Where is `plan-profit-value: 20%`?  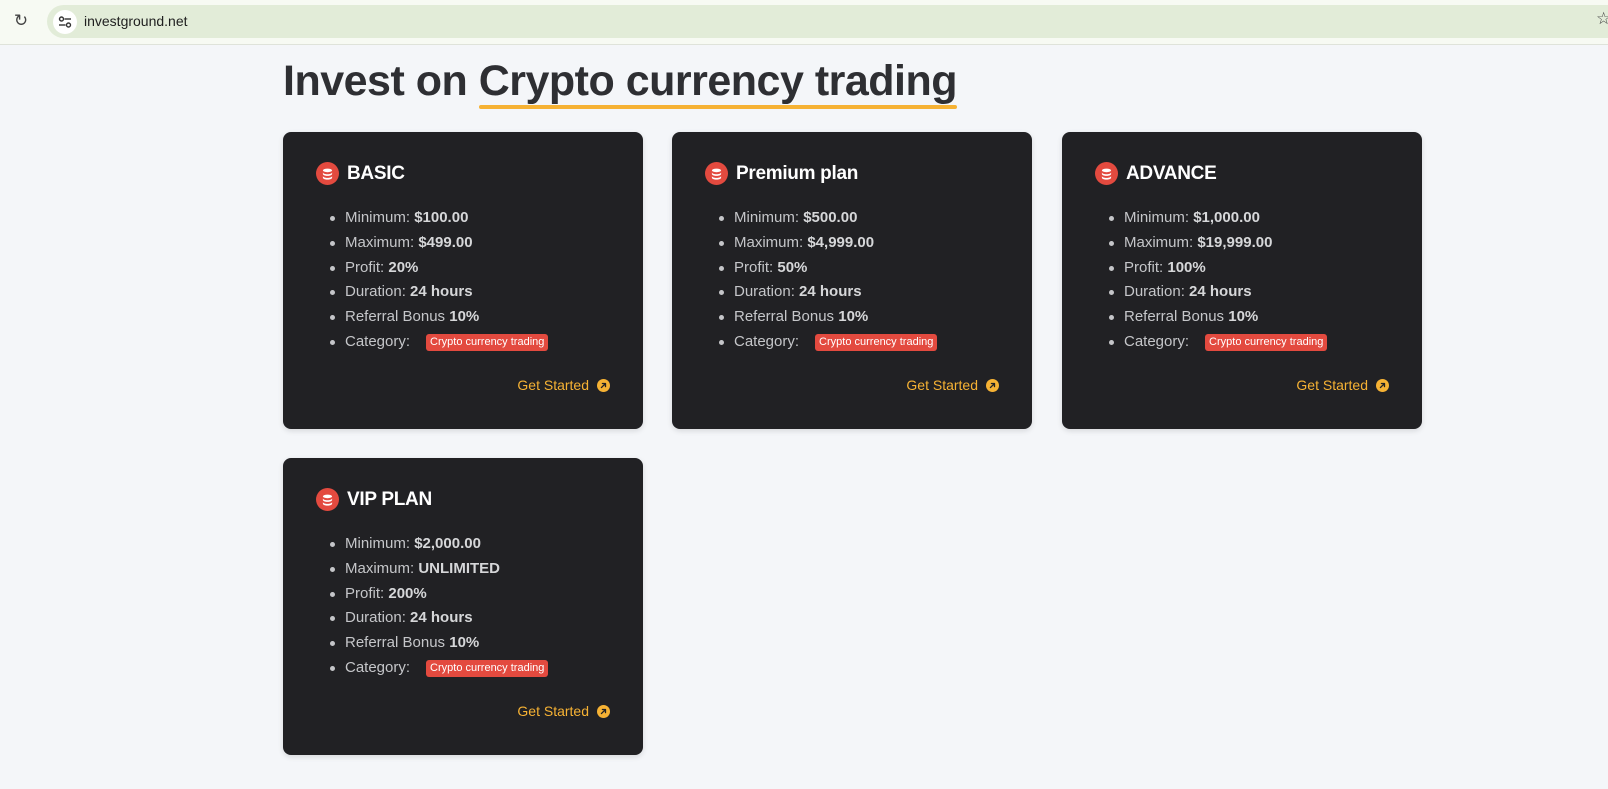 plan-profit-value: 20% is located at coordinates (403, 267).